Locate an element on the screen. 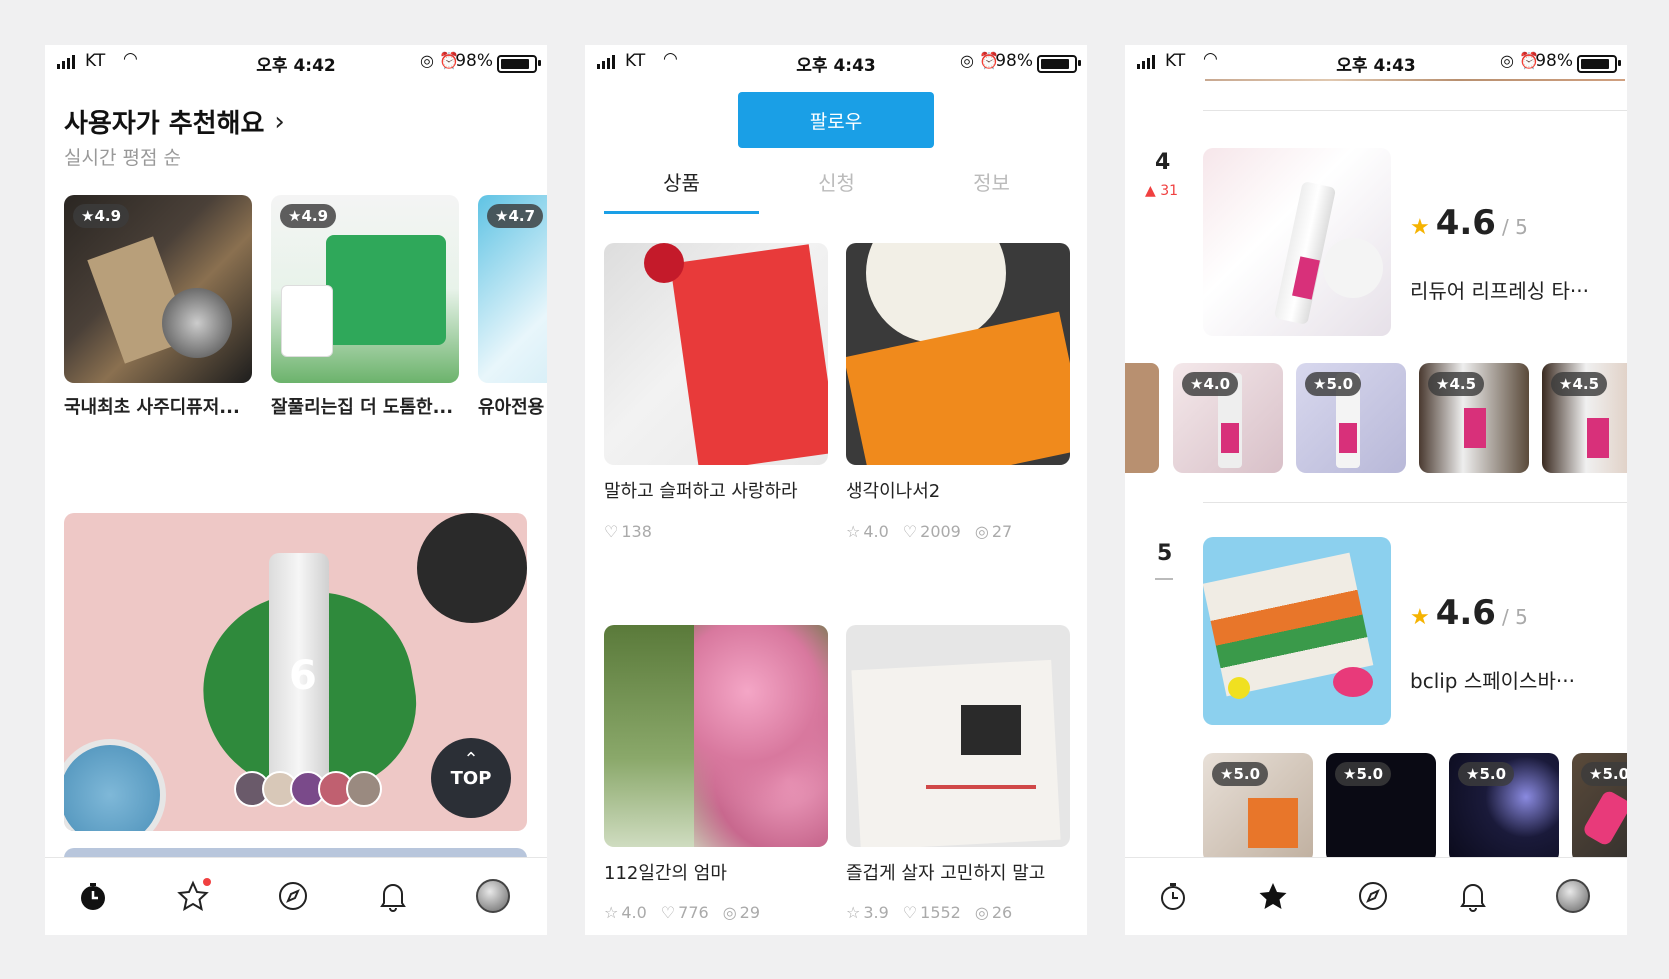 Image resolution: width=1669 pixels, height=979 pixels. likes: ♡ 2009 is located at coordinates (931, 531).